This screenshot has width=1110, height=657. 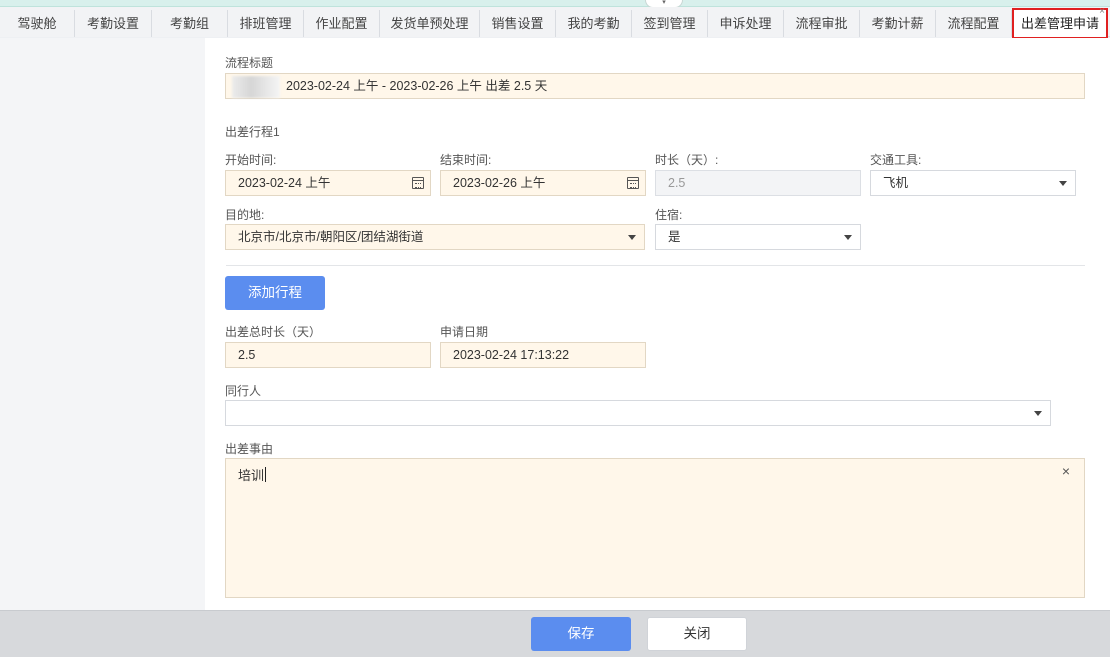 I want to click on tab-attendance-group: 考勤组, so click(x=190, y=23).